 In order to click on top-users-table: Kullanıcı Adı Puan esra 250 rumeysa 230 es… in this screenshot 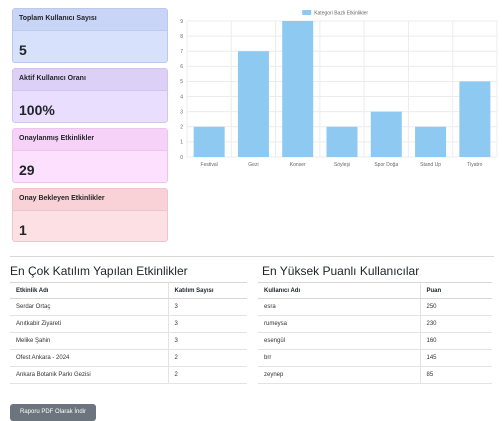, I will do `click(375, 333)`.